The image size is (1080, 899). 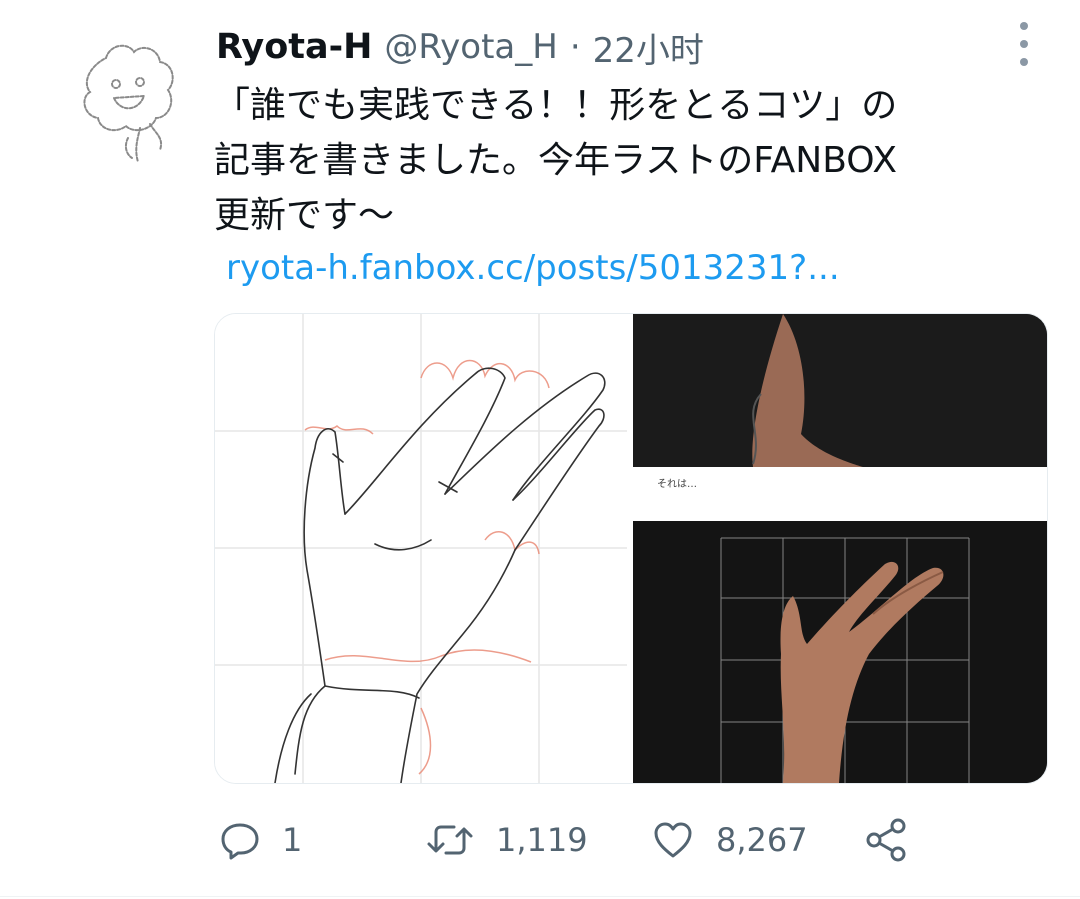 I want to click on retweet-count: 1,119, so click(x=542, y=840).